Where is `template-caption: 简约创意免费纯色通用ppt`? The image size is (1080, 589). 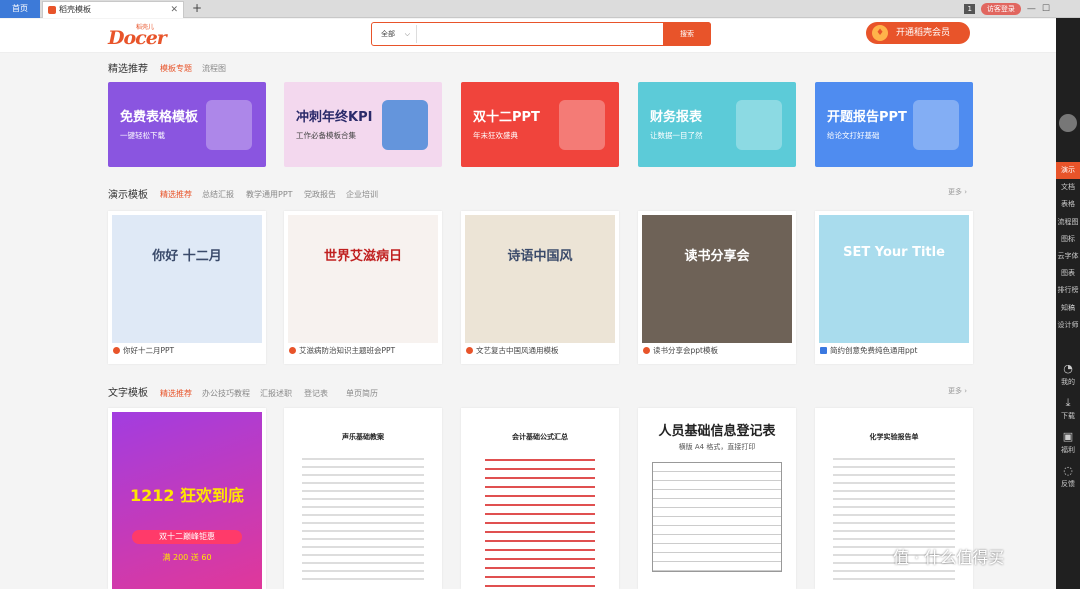
template-caption: 简约创意免费纯色通用ppt is located at coordinates (868, 350).